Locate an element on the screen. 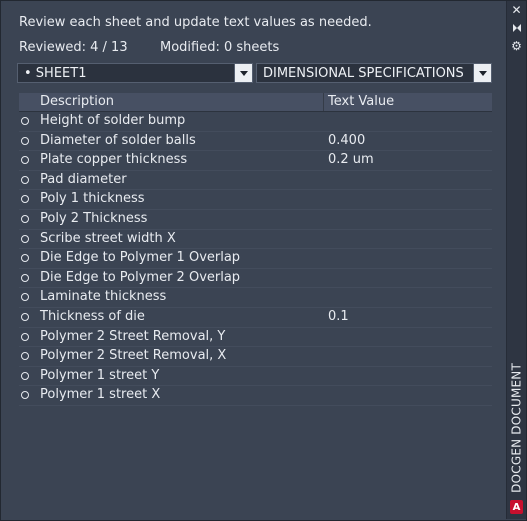 The width and height of the screenshot is (527, 521). column-separator is located at coordinates (323, 102).